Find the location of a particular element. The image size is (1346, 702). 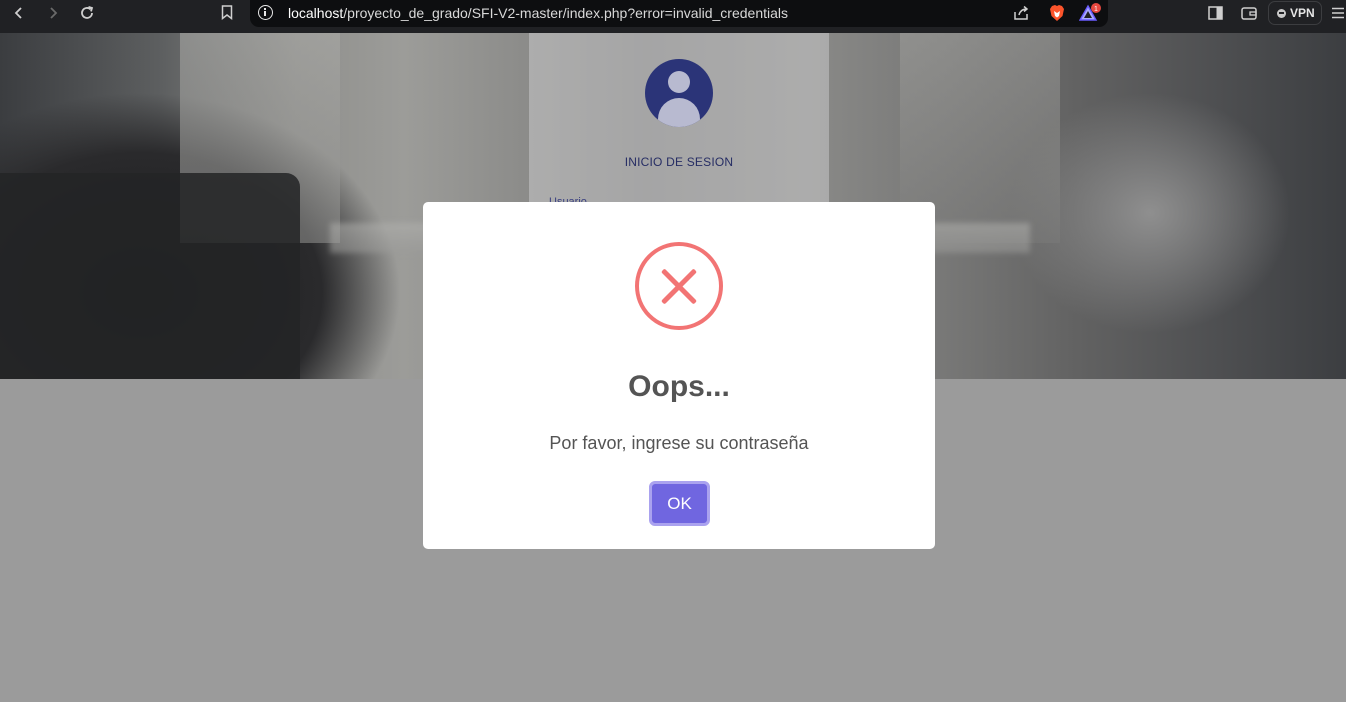

site-info-icon is located at coordinates (265, 12).